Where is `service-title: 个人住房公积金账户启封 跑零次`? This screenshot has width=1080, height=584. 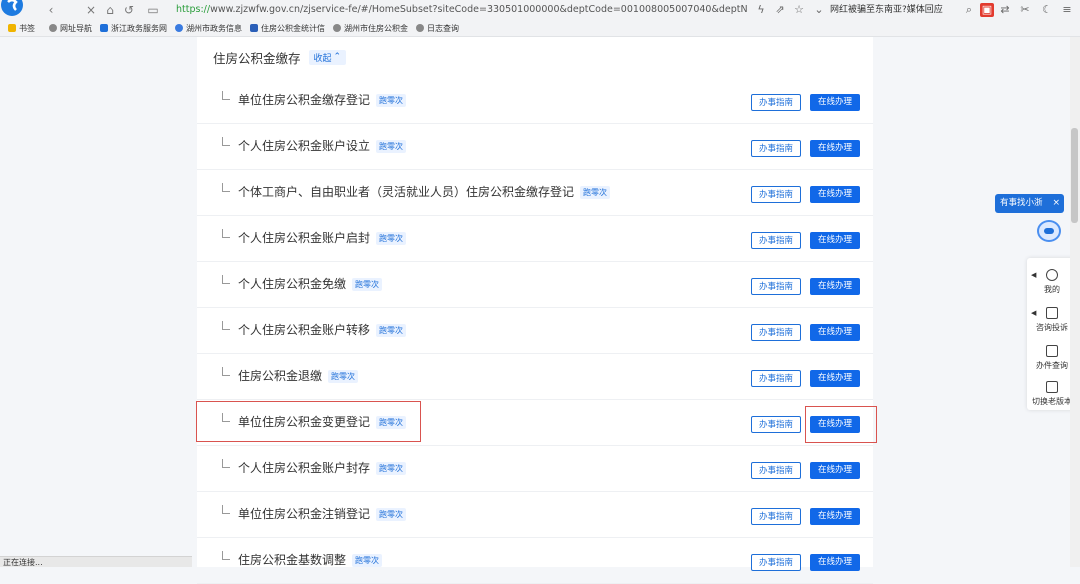 service-title: 个人住房公积金账户启封 跑零次 is located at coordinates (322, 237).